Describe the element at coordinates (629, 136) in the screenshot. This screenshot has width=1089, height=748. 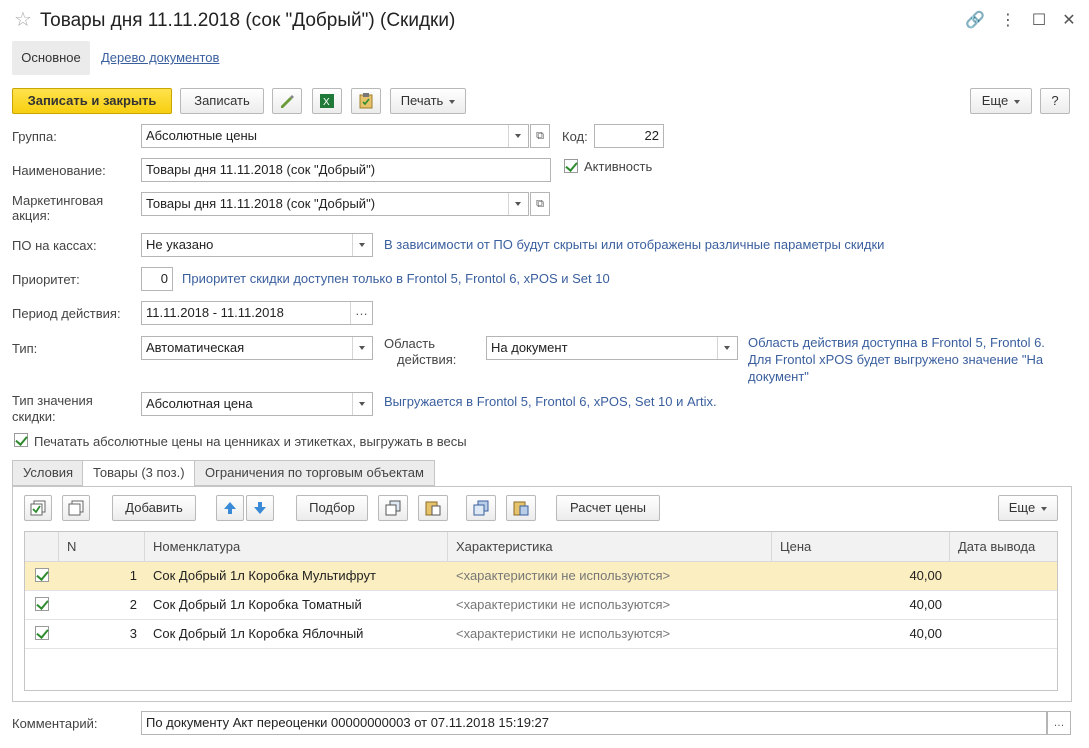
I see `code-field: 22` at that location.